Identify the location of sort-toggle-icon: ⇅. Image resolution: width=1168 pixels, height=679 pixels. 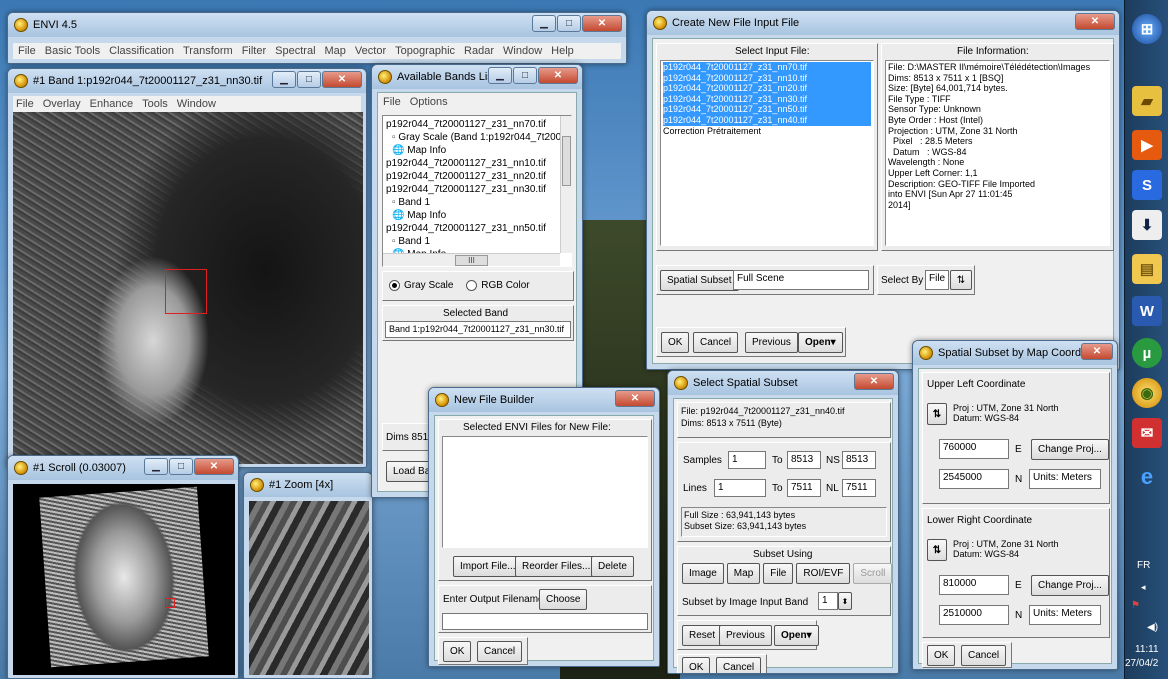
(961, 280).